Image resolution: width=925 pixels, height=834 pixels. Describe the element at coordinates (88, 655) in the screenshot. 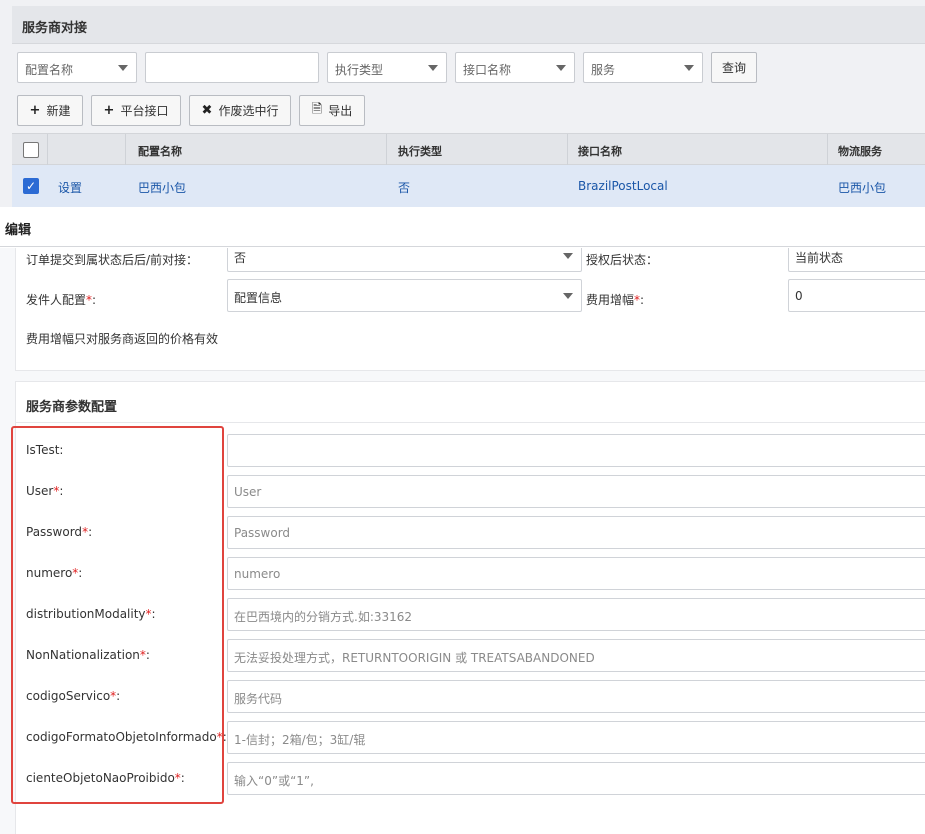

I see `param-label: NonNationalization*:` at that location.